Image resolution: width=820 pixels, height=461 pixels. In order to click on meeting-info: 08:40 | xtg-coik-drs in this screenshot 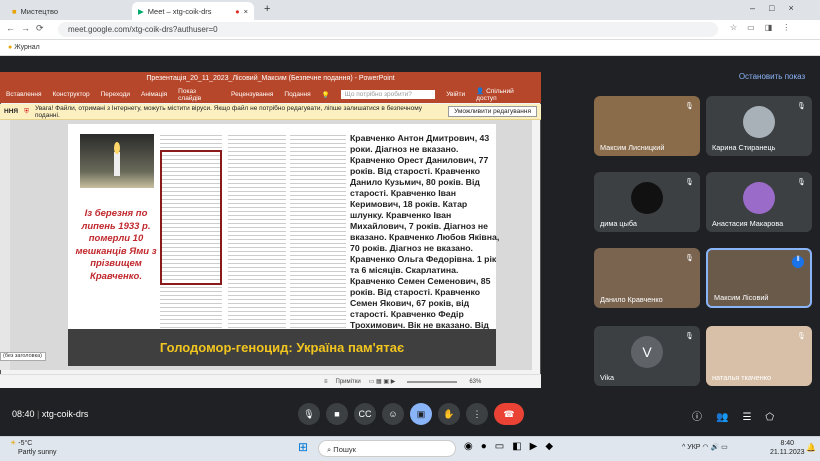, I will do `click(50, 414)`.